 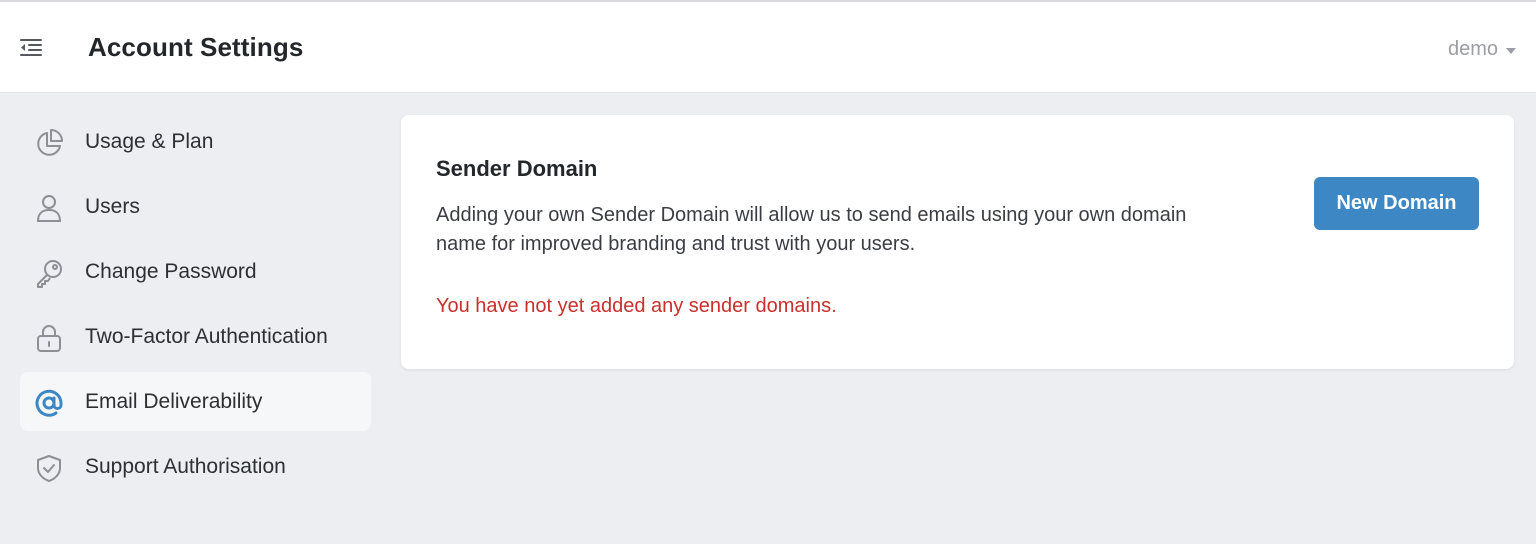 What do you see at coordinates (206, 336) in the screenshot?
I see `sidebar-item-label: Two-Factor Authentication` at bounding box center [206, 336].